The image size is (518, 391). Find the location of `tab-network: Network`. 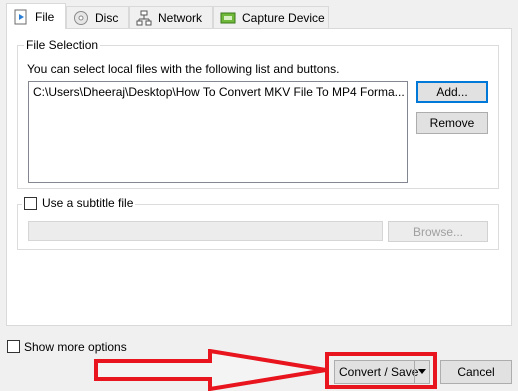

tab-network: Network is located at coordinates (171, 17).